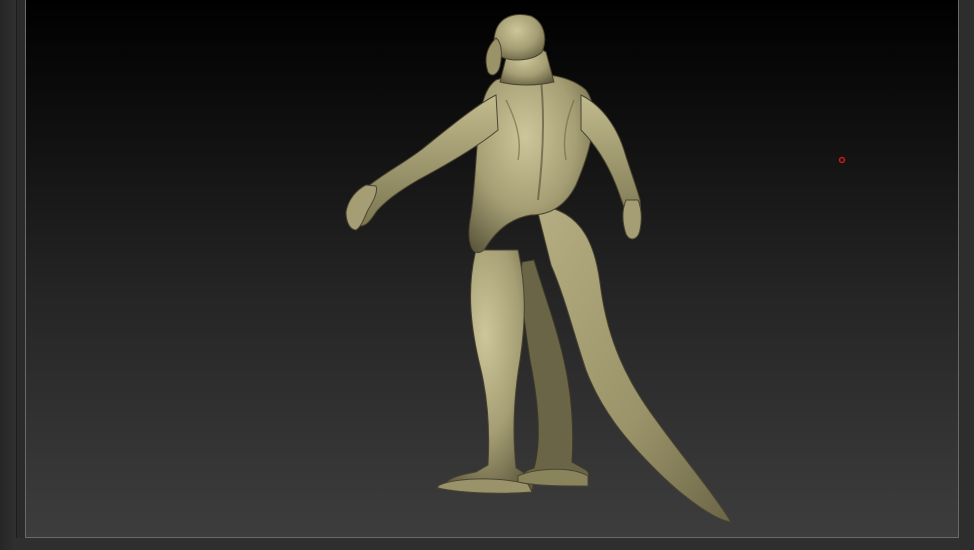 This screenshot has width=974, height=550. I want to click on left-tray, so click(8, 275).